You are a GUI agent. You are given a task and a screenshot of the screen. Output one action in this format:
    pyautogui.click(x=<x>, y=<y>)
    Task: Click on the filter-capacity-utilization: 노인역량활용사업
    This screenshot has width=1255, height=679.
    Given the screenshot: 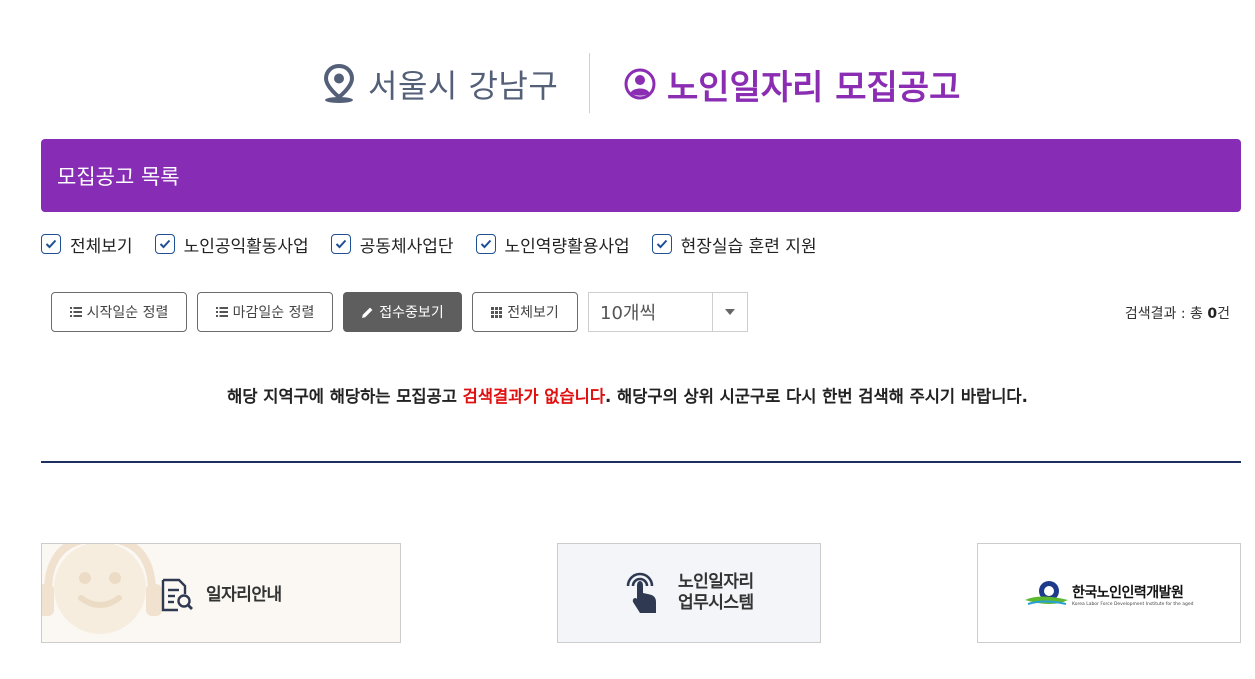 What is the action you would take?
    pyautogui.click(x=552, y=244)
    